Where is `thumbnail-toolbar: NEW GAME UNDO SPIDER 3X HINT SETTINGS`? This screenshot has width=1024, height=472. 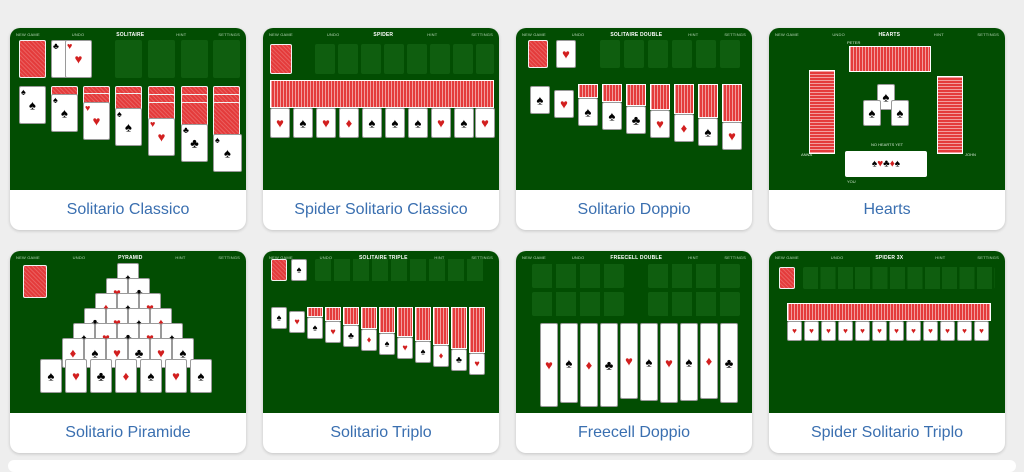 thumbnail-toolbar: NEW GAME UNDO SPIDER 3X HINT SETTINGS is located at coordinates (887, 257).